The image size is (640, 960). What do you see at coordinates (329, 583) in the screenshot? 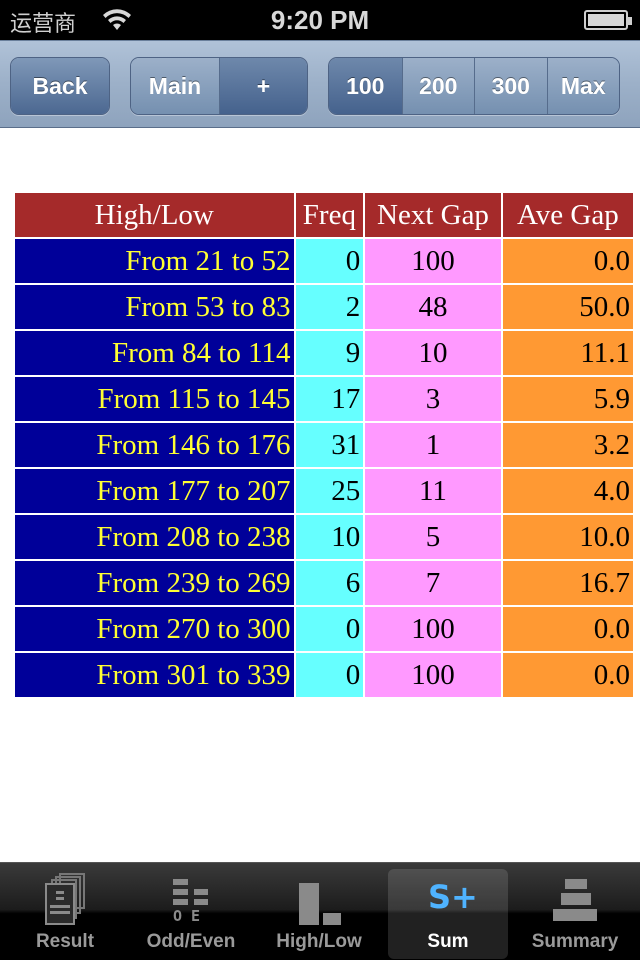
I see `freq-cell: 6` at bounding box center [329, 583].